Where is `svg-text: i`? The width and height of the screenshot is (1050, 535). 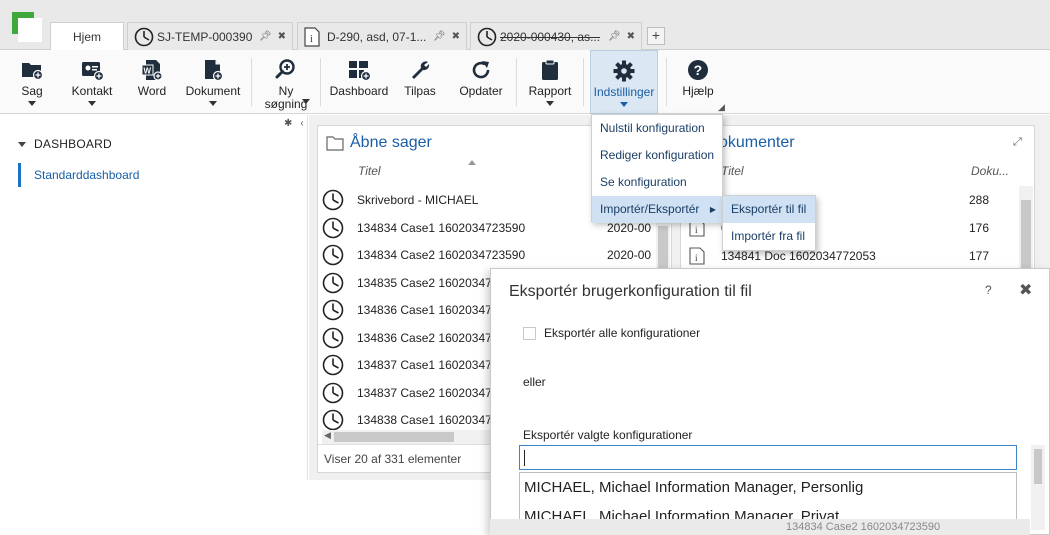
svg-text: i is located at coordinates (311, 39).